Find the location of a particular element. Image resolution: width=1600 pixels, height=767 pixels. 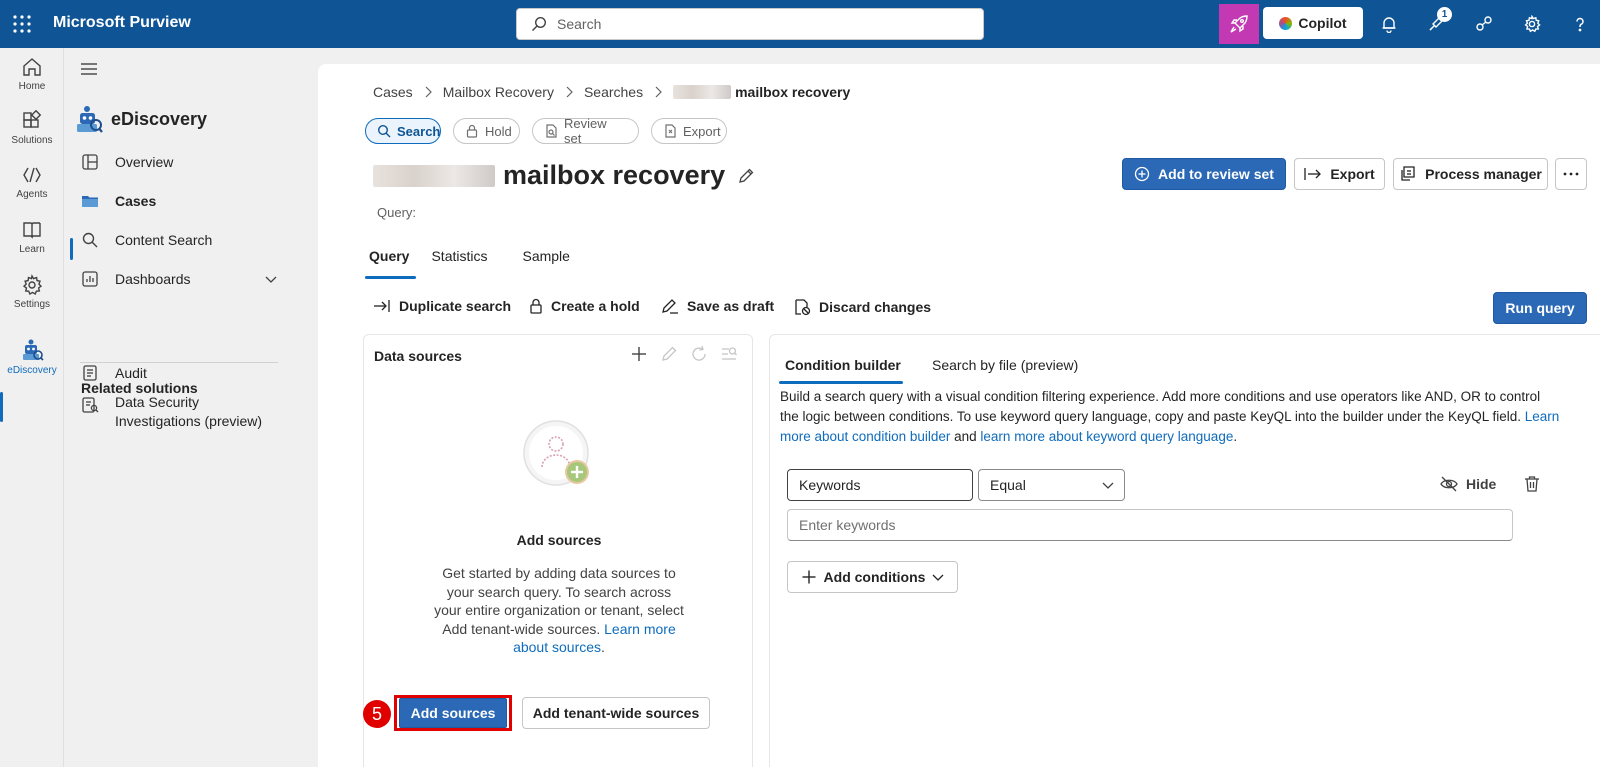

edit-pencil-icon is located at coordinates (746, 176).